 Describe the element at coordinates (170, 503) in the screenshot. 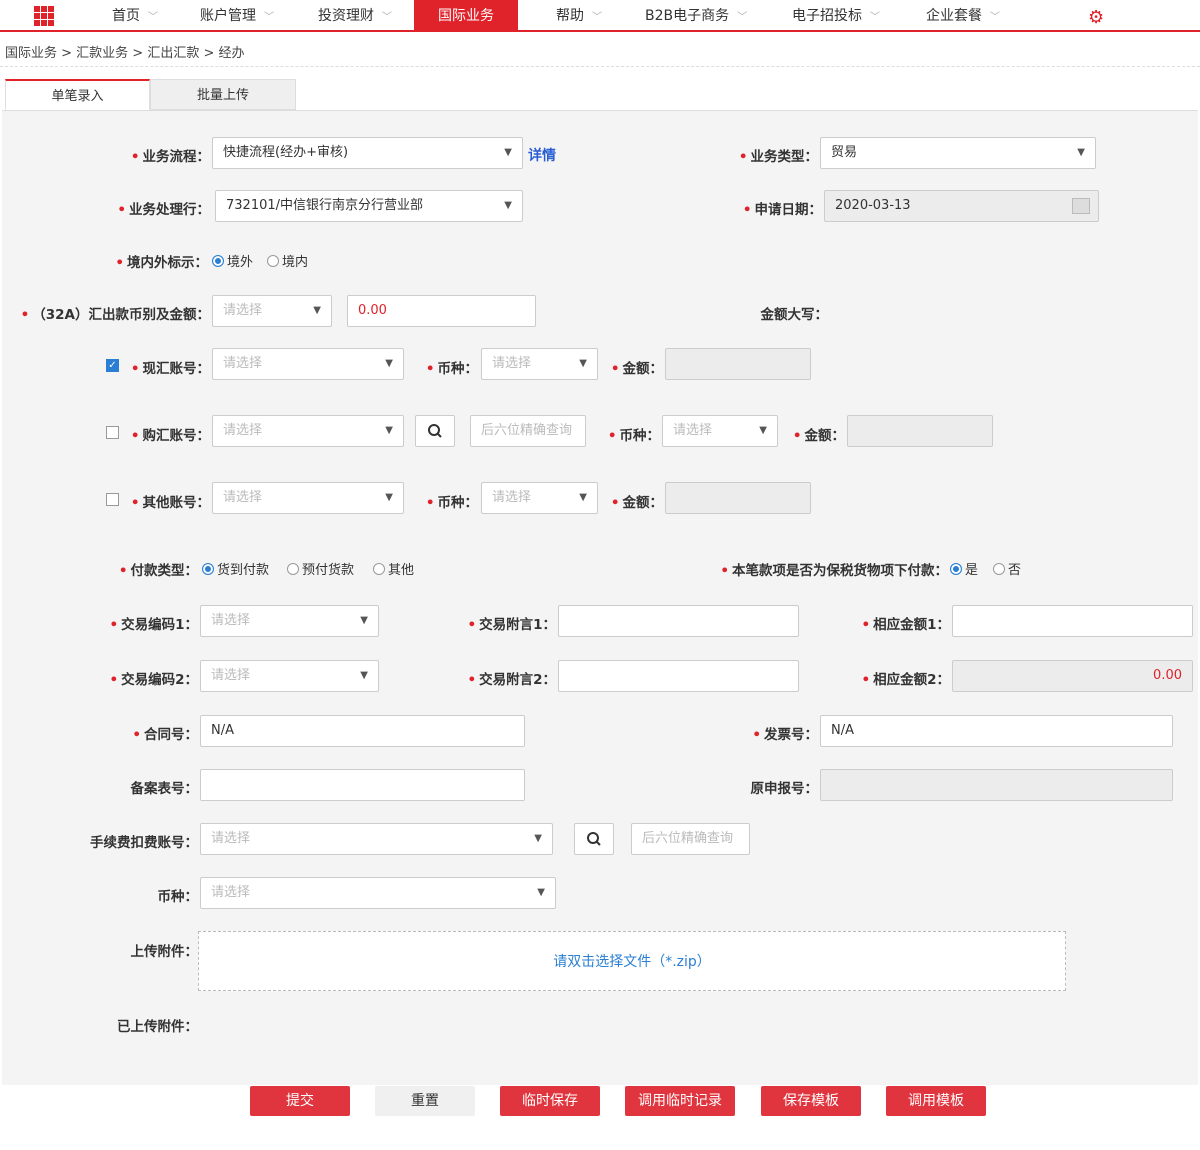

I see `other-account-label: • 其他账号：` at that location.